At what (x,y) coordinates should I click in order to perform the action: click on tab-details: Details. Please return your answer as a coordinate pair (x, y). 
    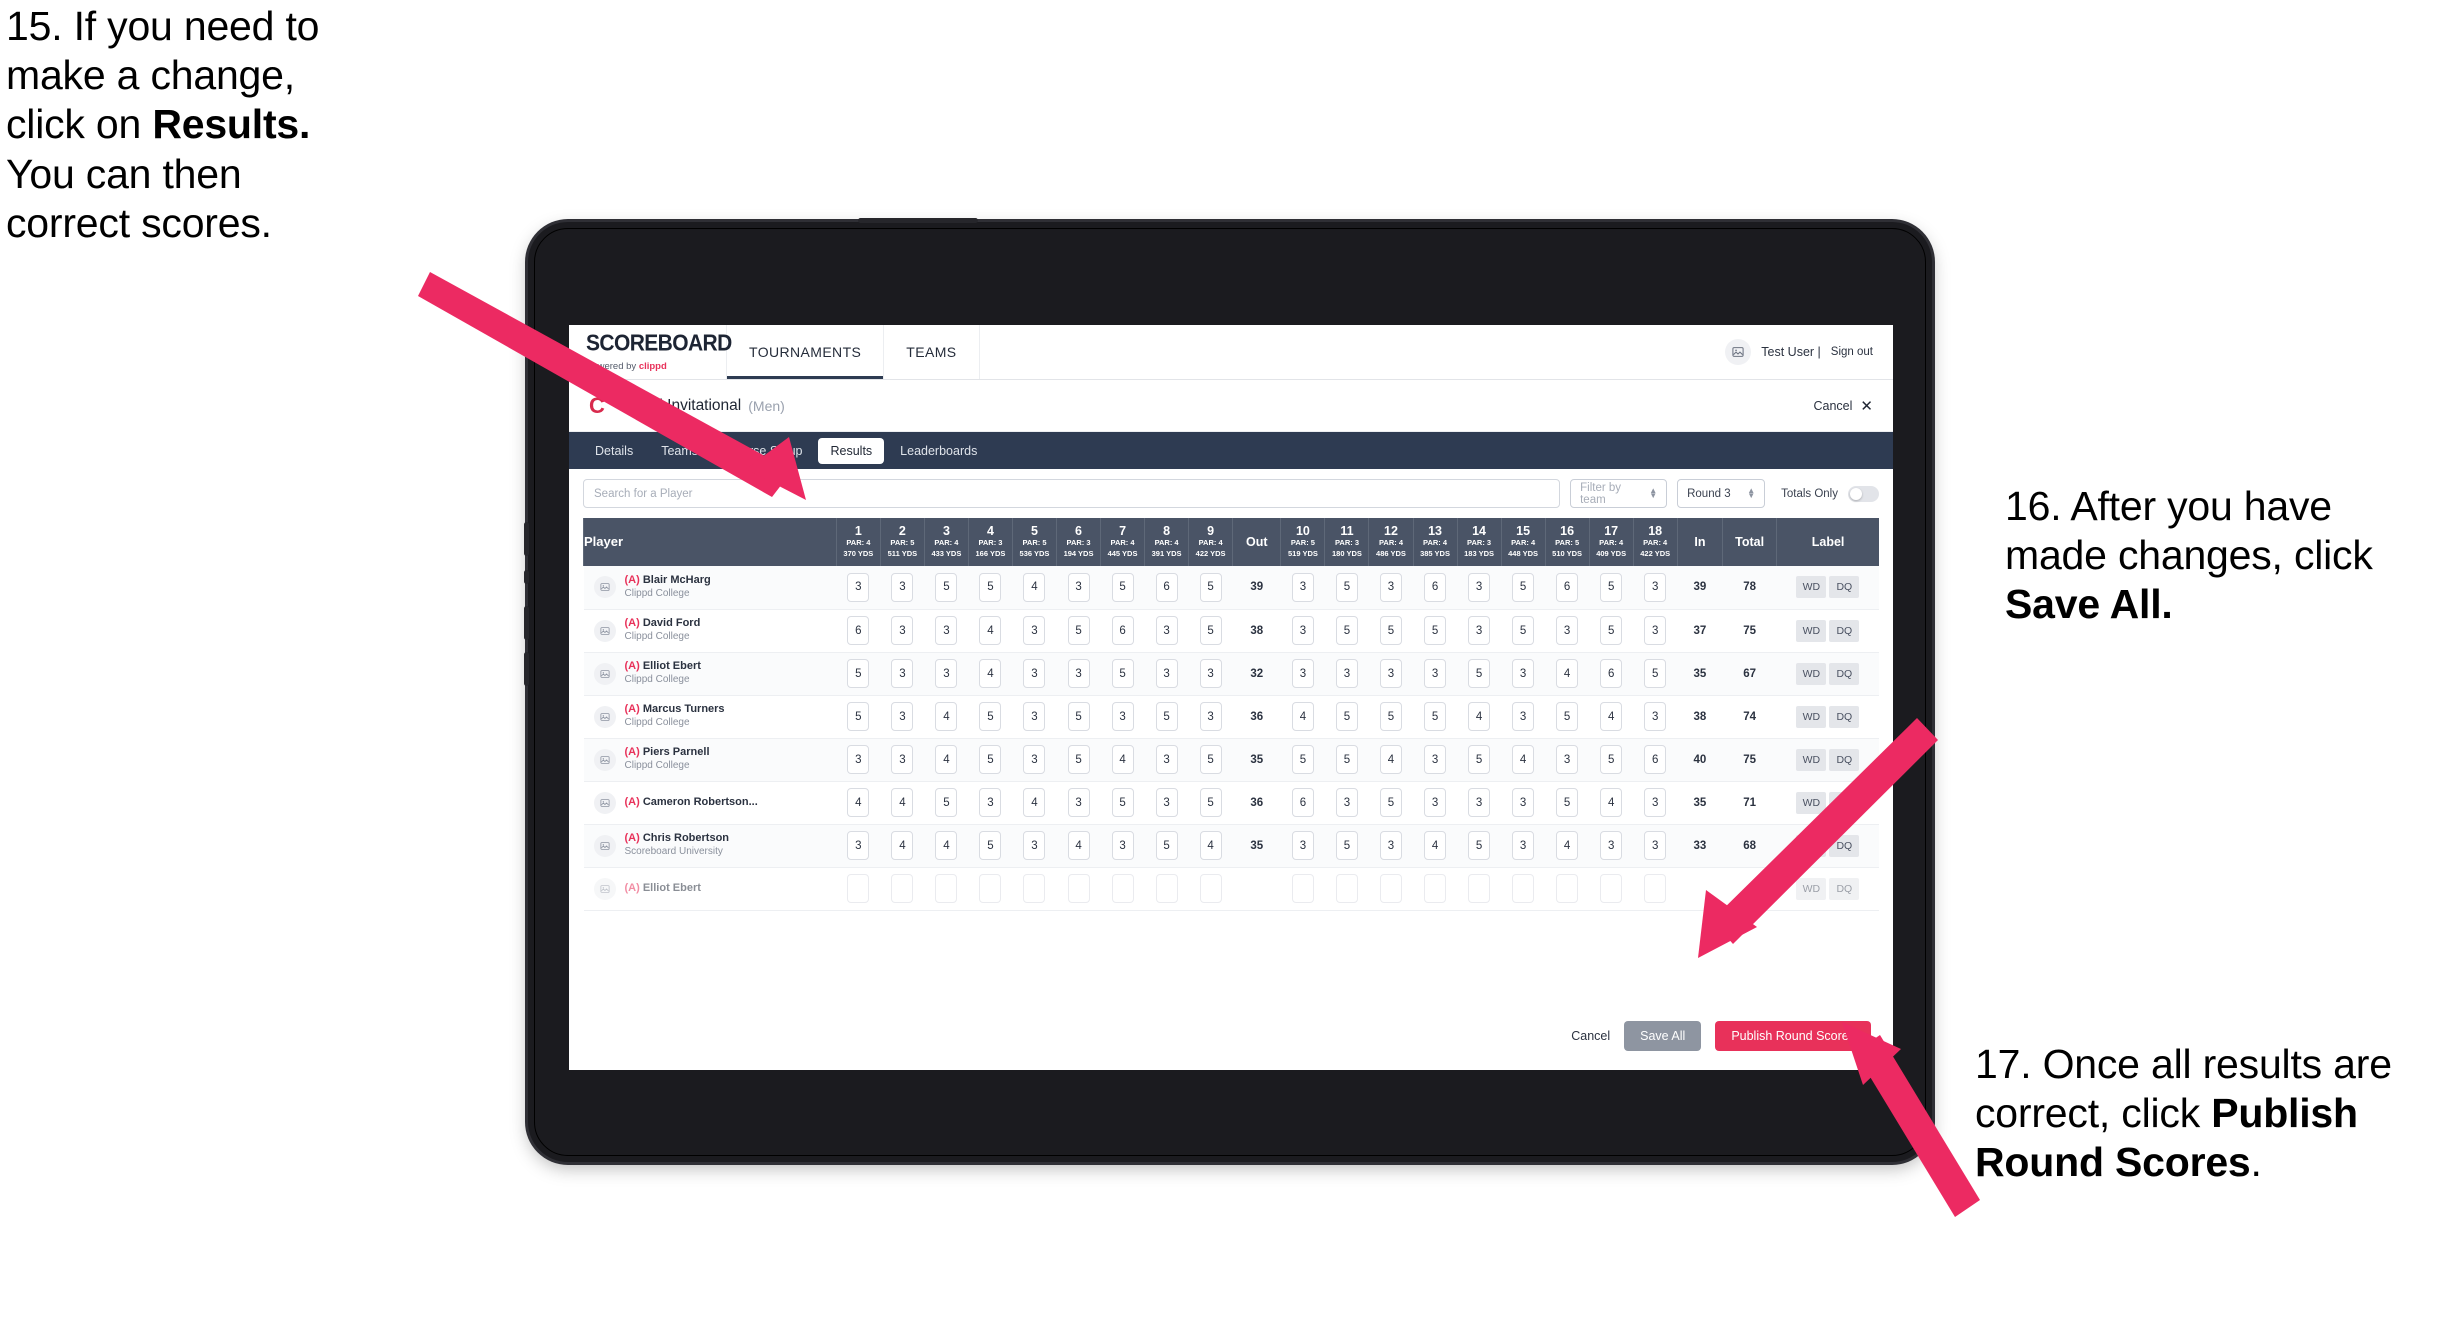
    Looking at the image, I should click on (614, 451).